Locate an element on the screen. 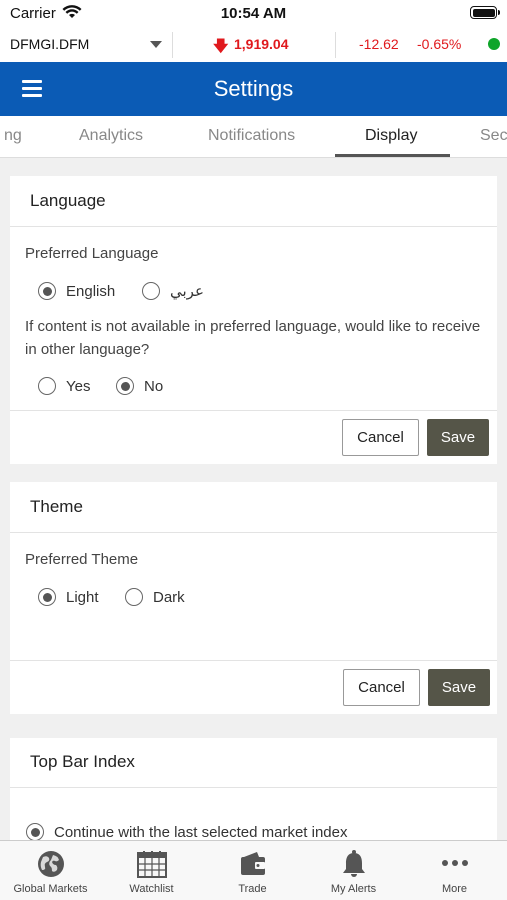 This screenshot has height=900, width=507. preferred-language-label: Preferred Language is located at coordinates (92, 253).